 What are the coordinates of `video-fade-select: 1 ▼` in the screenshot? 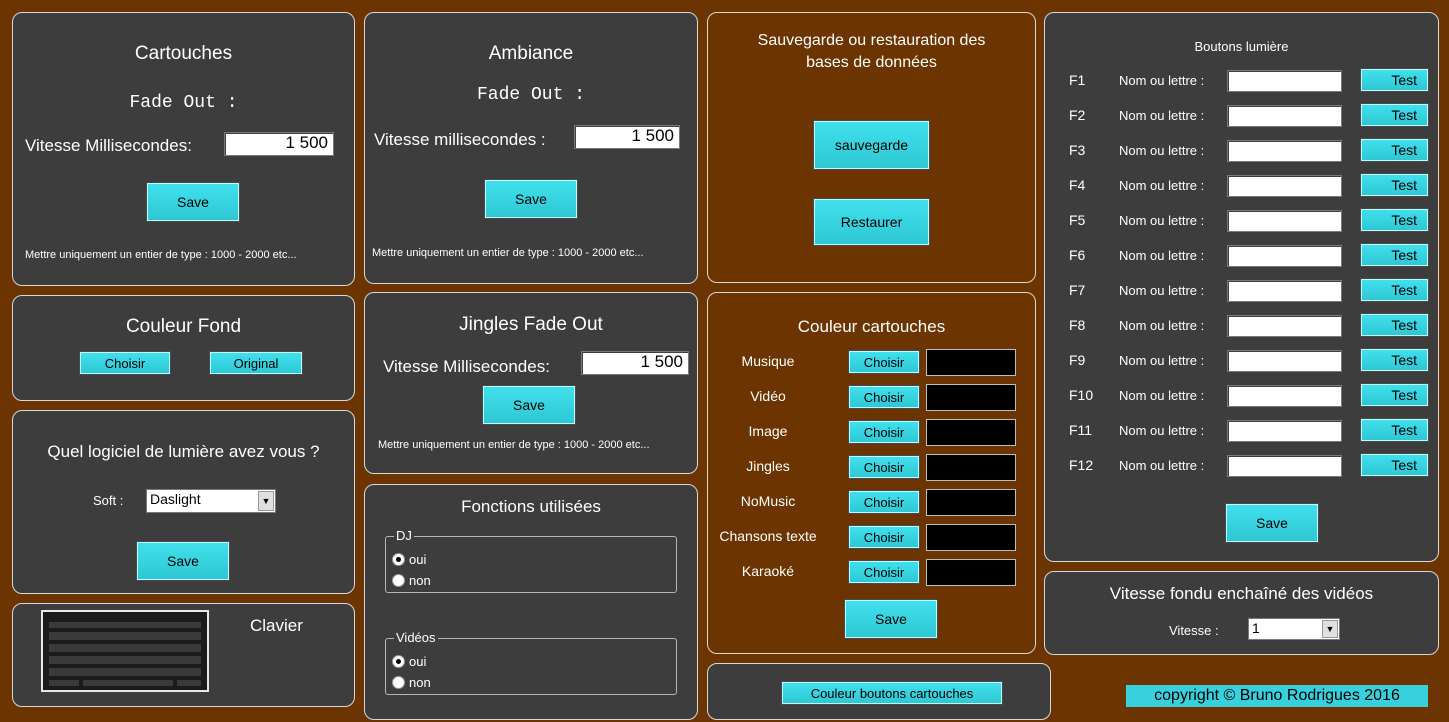 It's located at (1294, 629).